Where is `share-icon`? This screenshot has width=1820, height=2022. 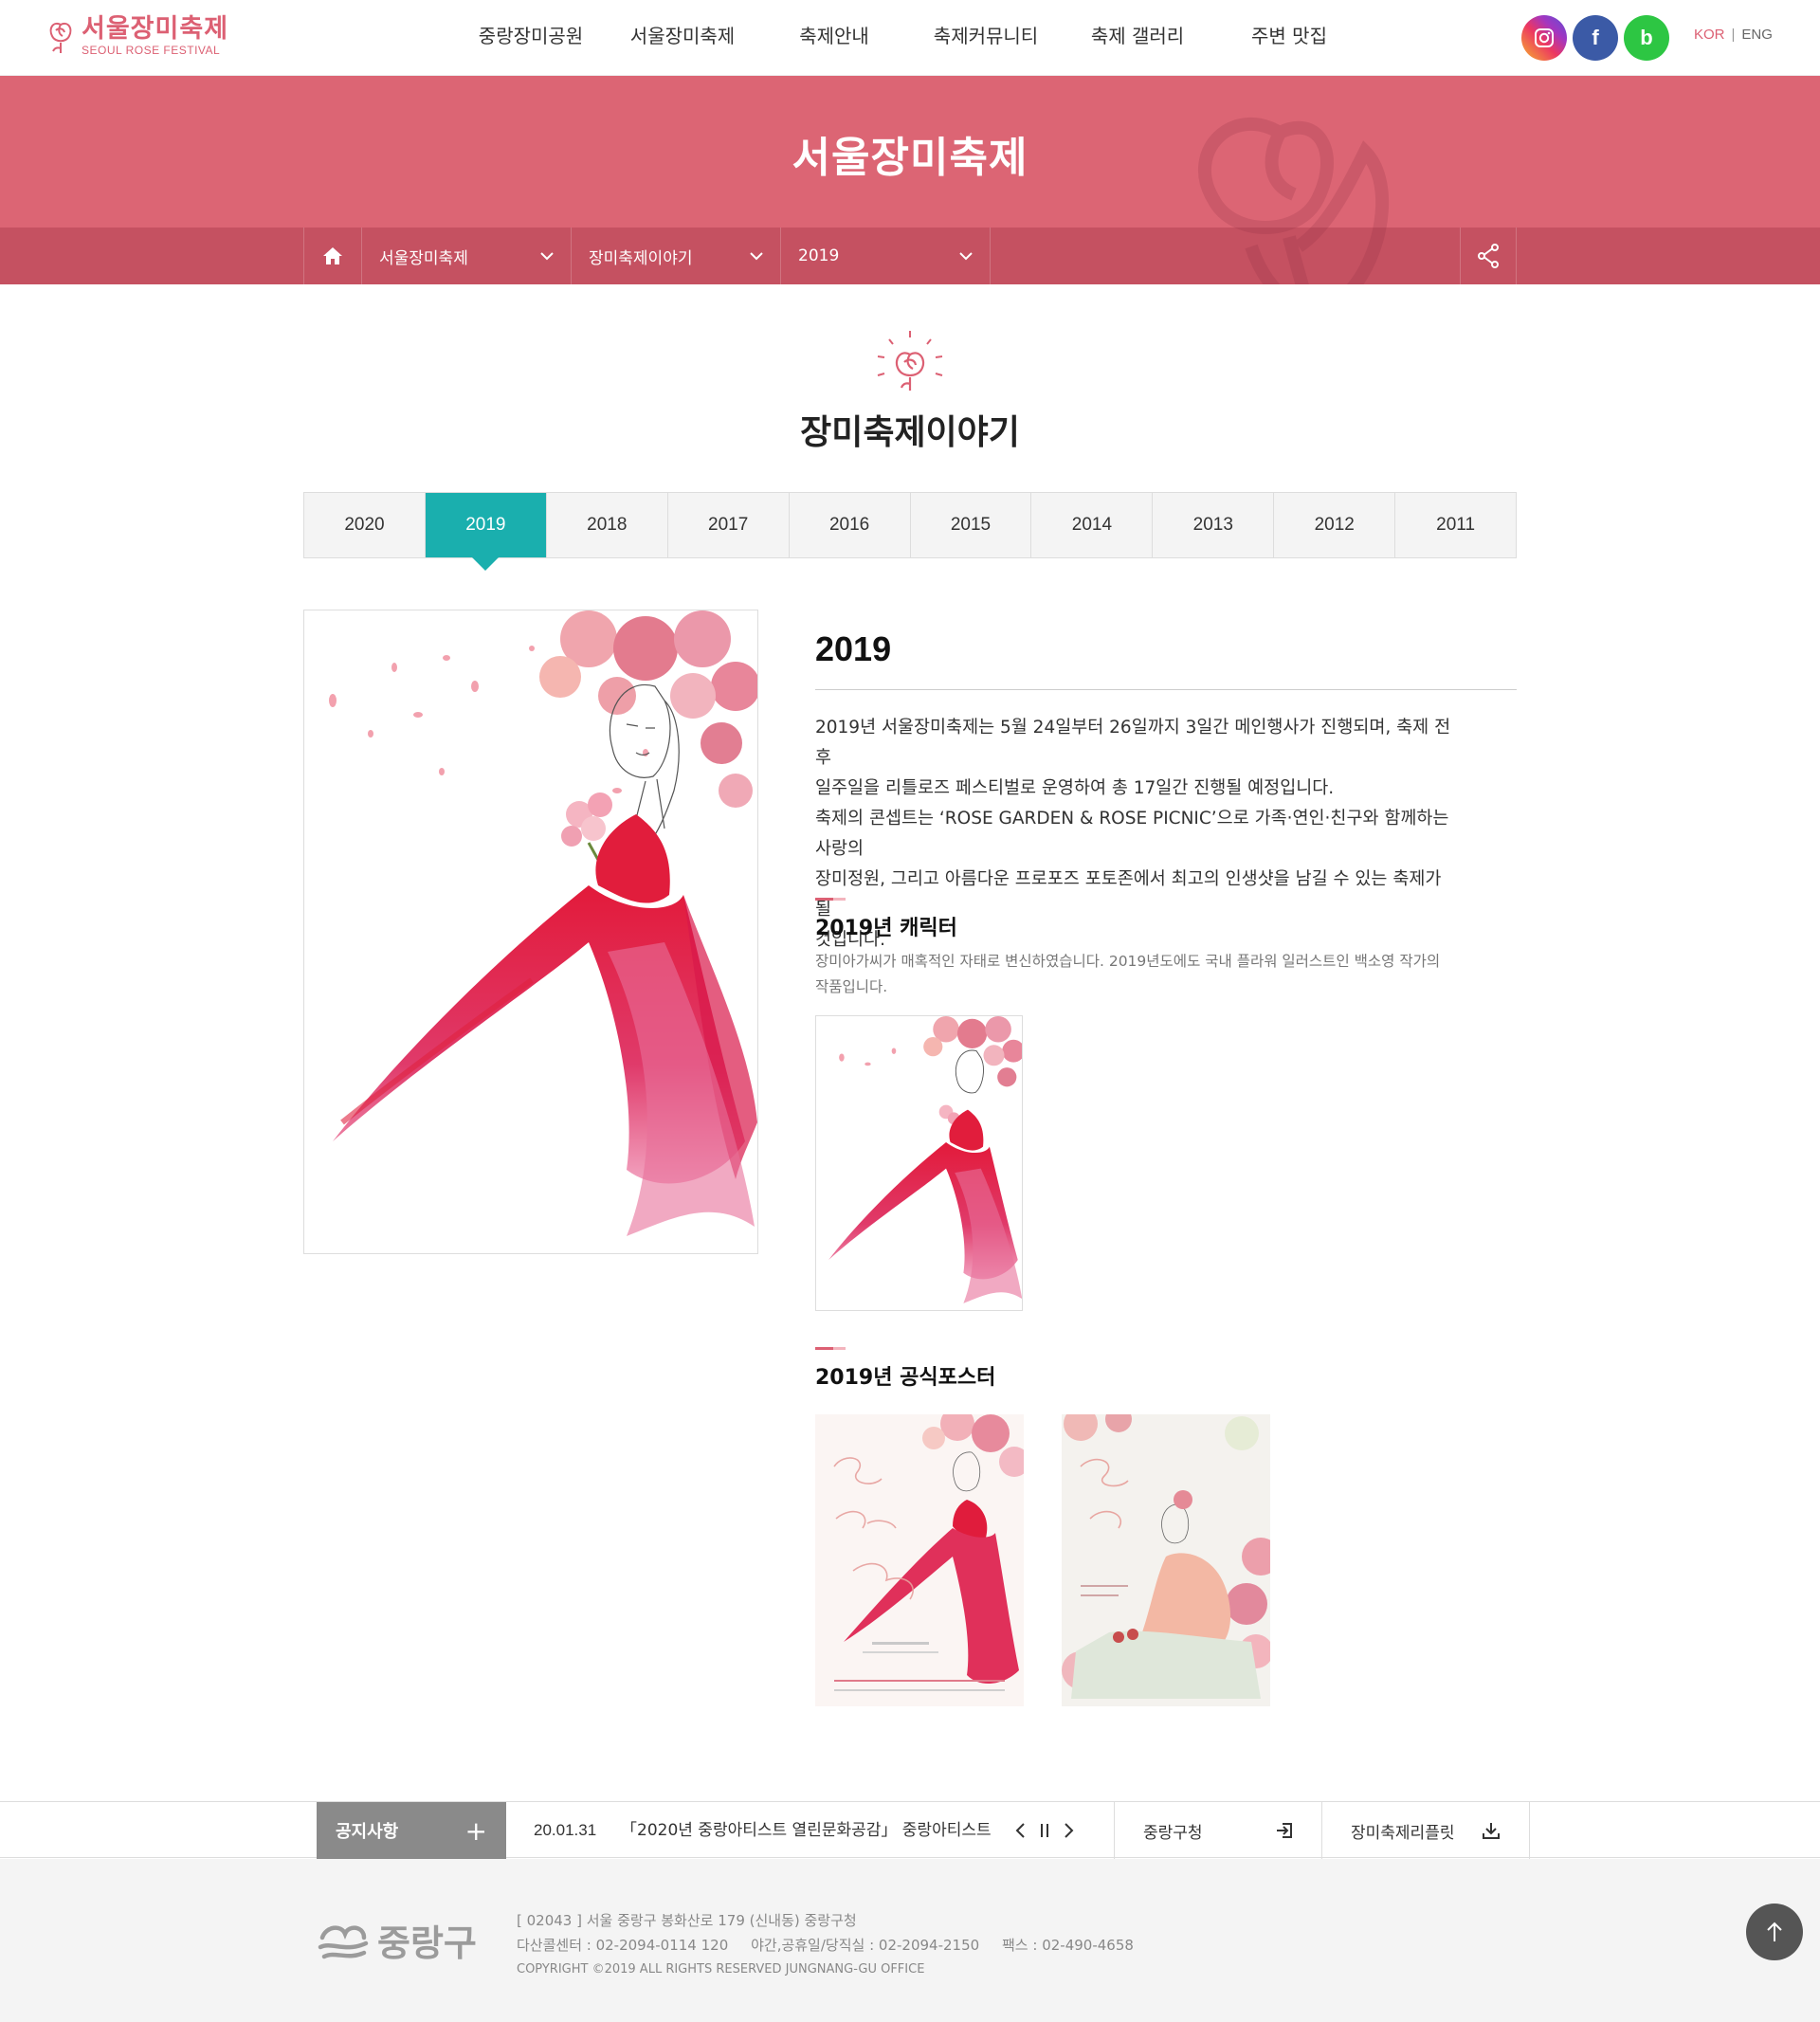 share-icon is located at coordinates (1488, 256).